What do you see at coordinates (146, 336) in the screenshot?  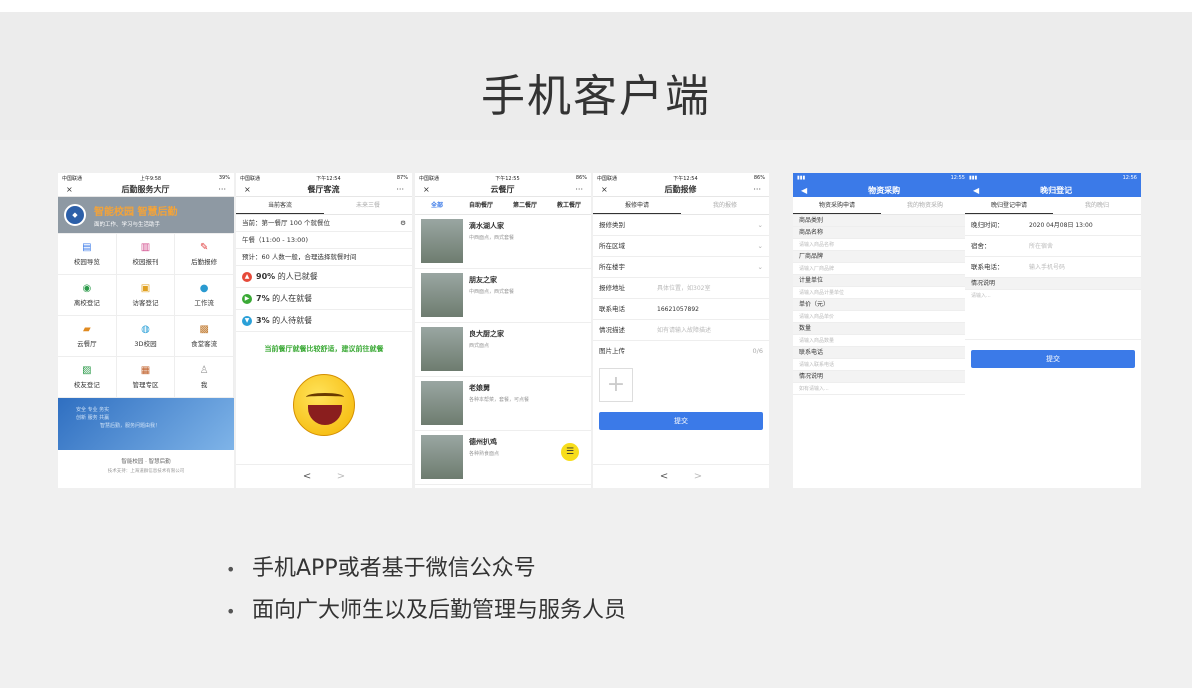 I see `grid-item: ◍ 3D校园` at bounding box center [146, 336].